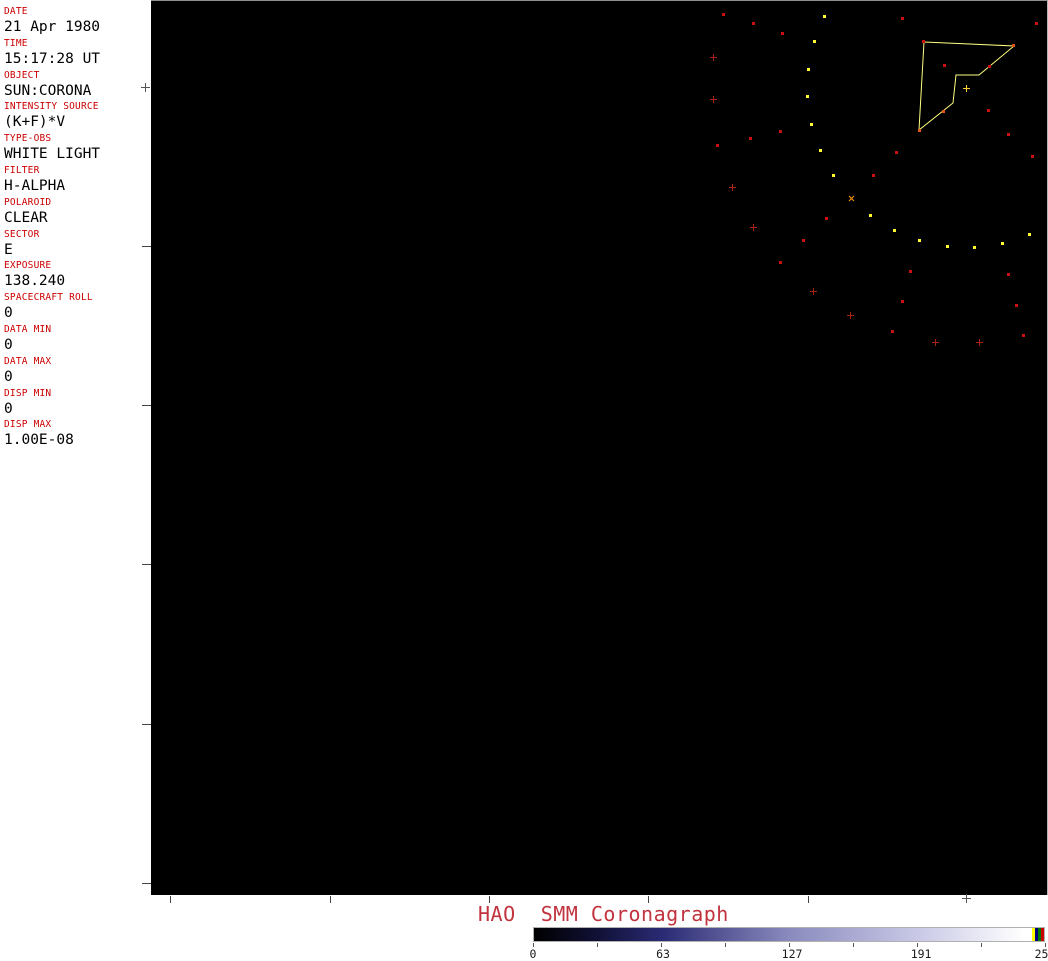  Describe the element at coordinates (1041, 954) in the screenshot. I see `colorbar-tick-label: 255` at that location.